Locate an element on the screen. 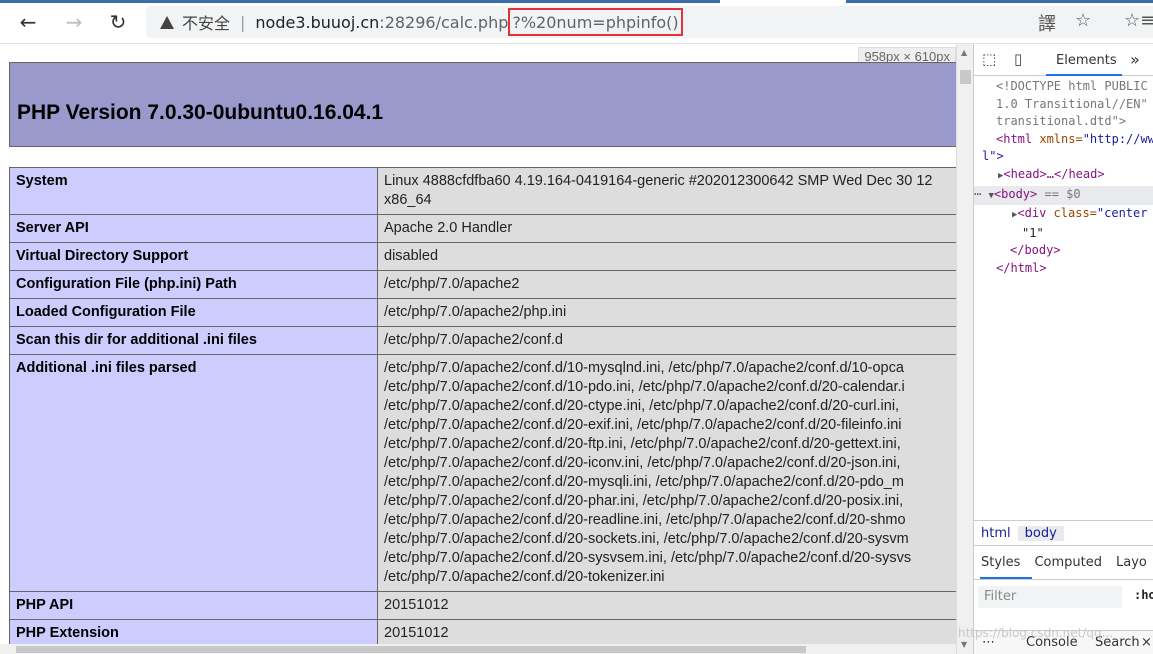 This screenshot has width=1153, height=654. url-path: :28296/calc.php is located at coordinates (443, 22).